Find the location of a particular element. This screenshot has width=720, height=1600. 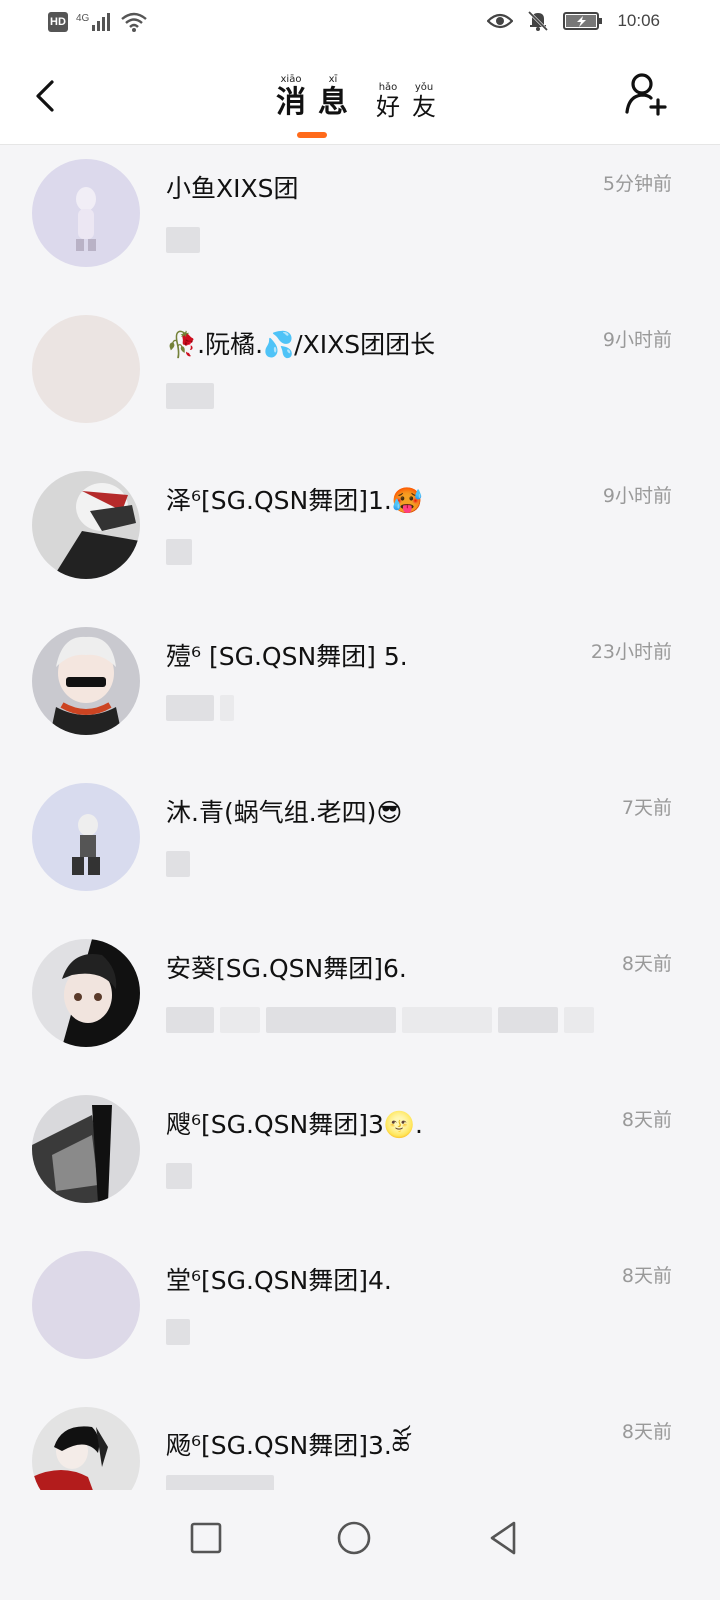

system-nav-bar is located at coordinates (360, 1545).